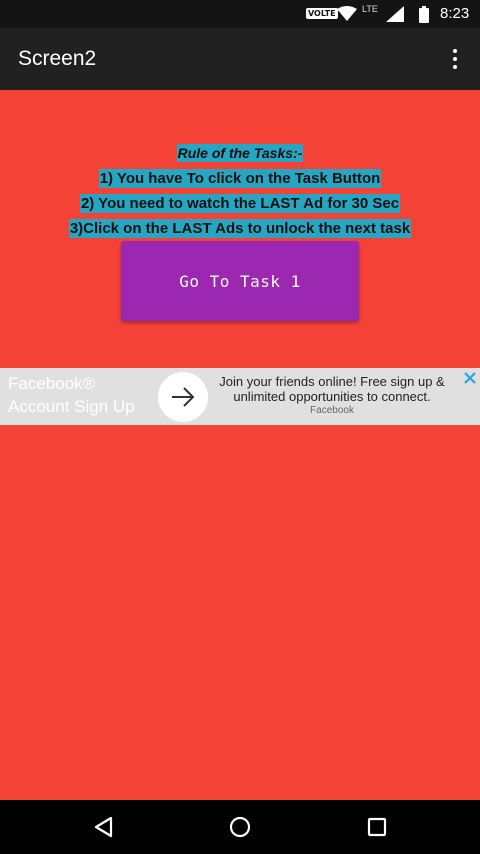 This screenshot has width=480, height=854. Describe the element at coordinates (455, 13) in the screenshot. I see `status-time: 8:23` at that location.